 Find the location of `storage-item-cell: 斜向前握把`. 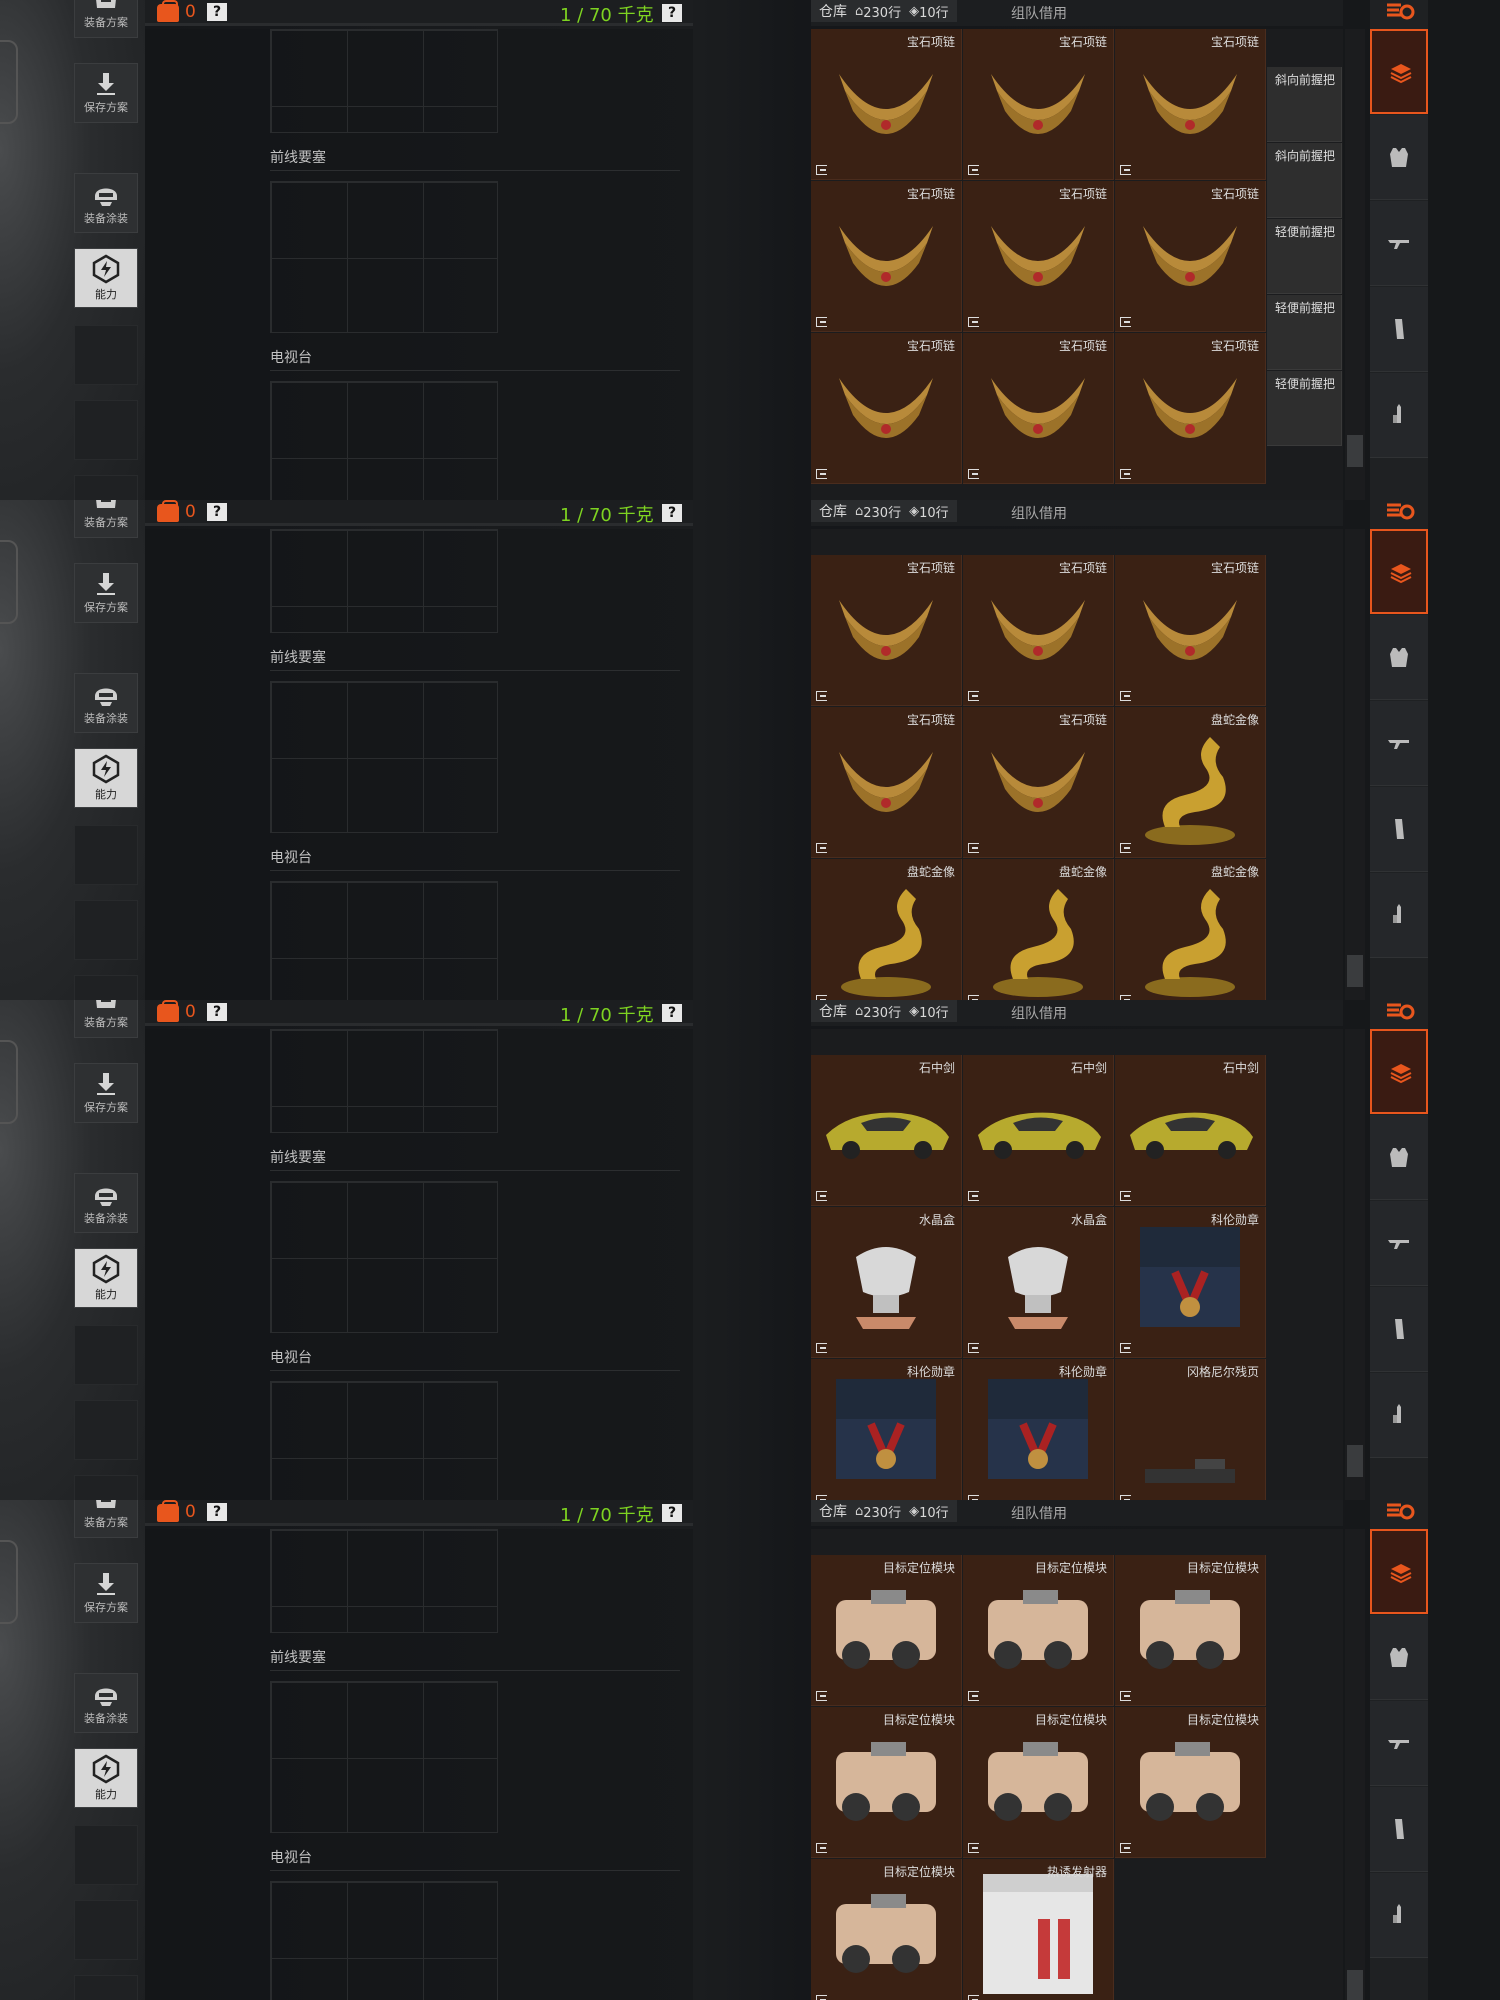

storage-item-cell: 斜向前握把 is located at coordinates (1304, 180).